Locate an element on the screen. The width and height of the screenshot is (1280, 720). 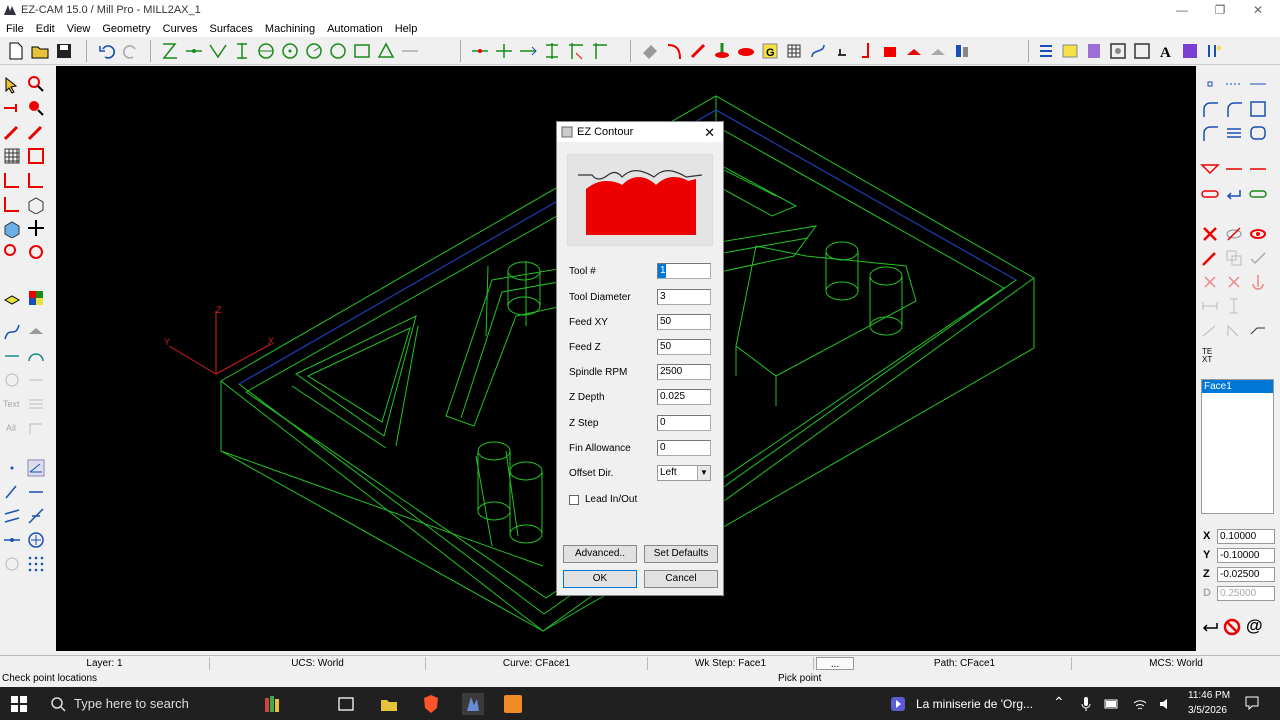
gcode-icon: G is located at coordinates (770, 51).